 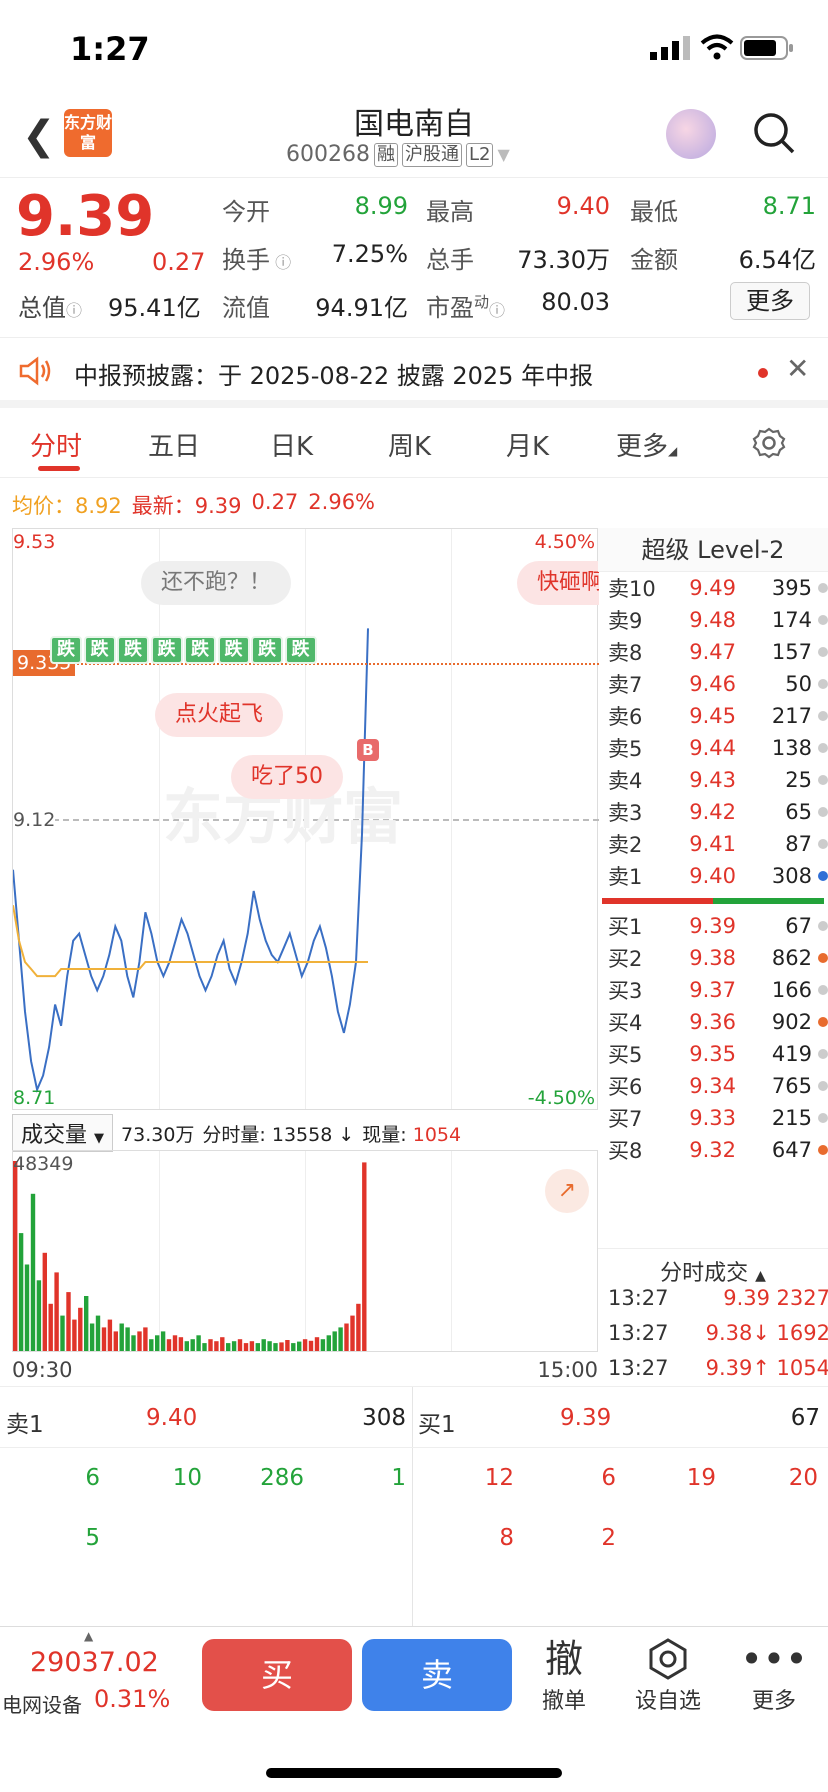 What do you see at coordinates (713, 1086) in the screenshot?
I see `bid-row: 买6 9.34 765` at bounding box center [713, 1086].